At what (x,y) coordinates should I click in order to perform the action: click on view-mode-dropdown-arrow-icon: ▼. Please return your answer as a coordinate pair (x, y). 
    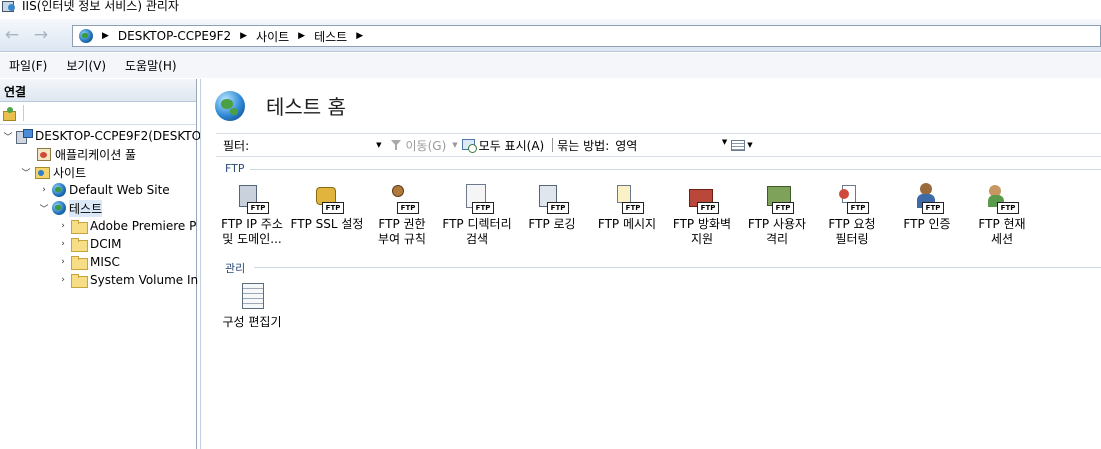
    Looking at the image, I should click on (749, 145).